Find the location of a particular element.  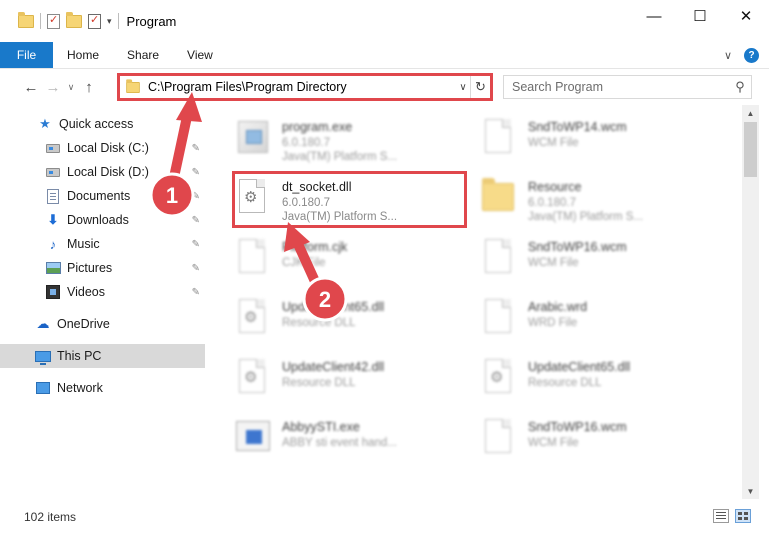

file-name: Resource is located at coordinates (555, 187).